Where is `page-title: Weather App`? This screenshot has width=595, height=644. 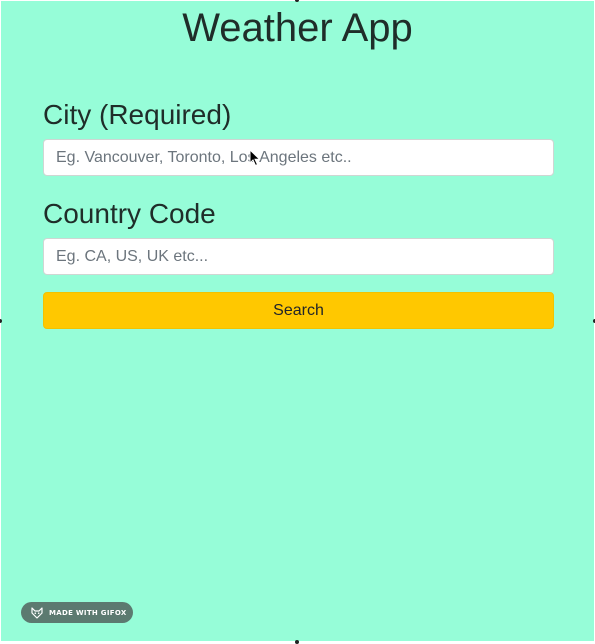
page-title: Weather App is located at coordinates (297, 28).